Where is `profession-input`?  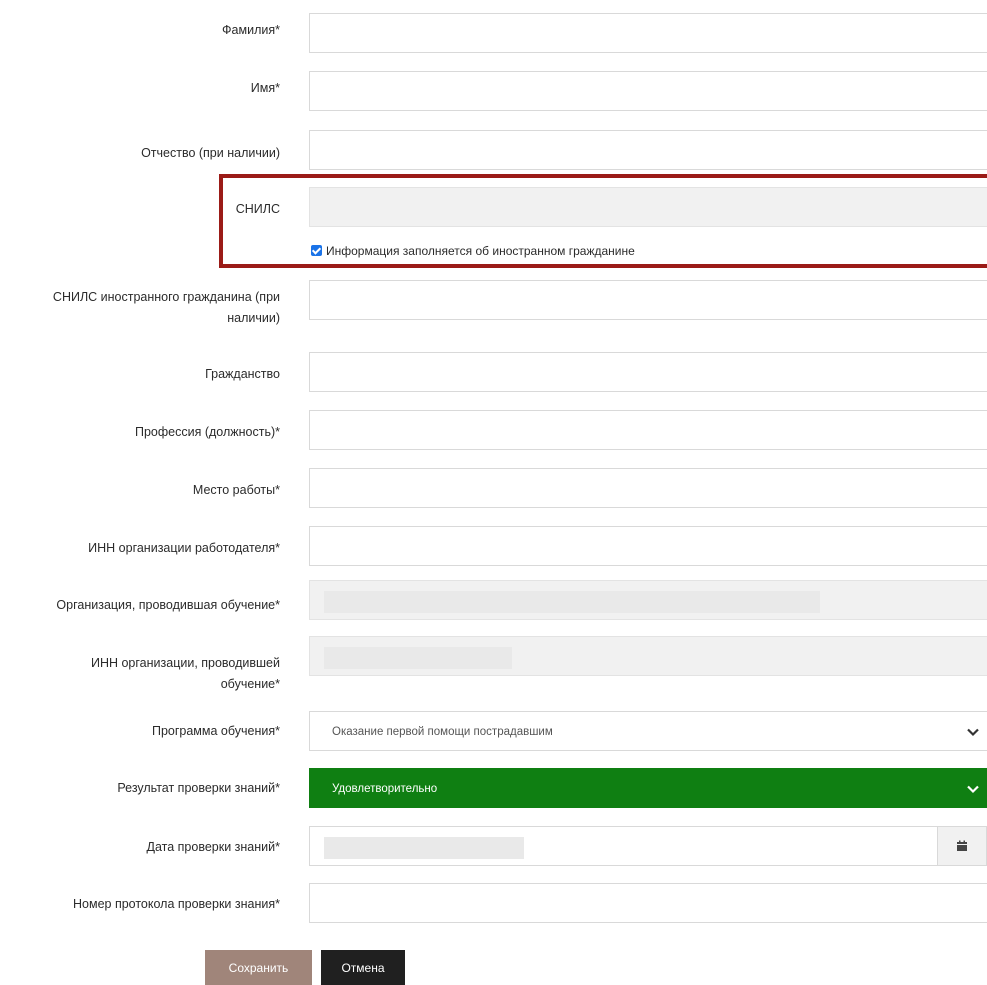
profession-input is located at coordinates (648, 430).